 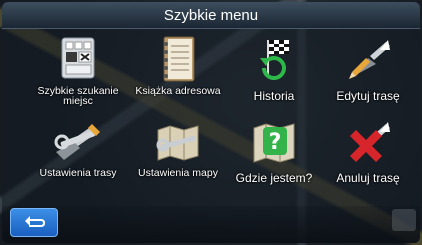 I want to click on tile-label: Ustawienia mapy, so click(x=178, y=173).